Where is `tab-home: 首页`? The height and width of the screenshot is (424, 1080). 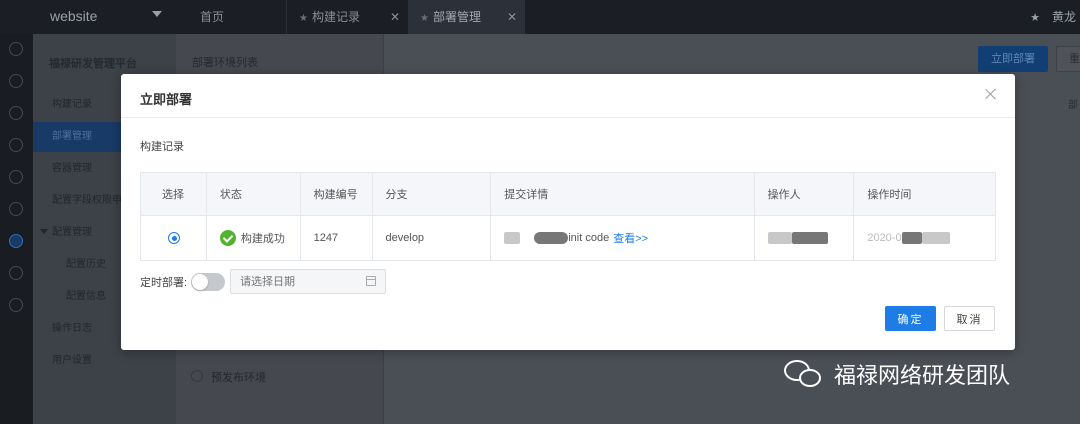 tab-home: 首页 is located at coordinates (231, 17).